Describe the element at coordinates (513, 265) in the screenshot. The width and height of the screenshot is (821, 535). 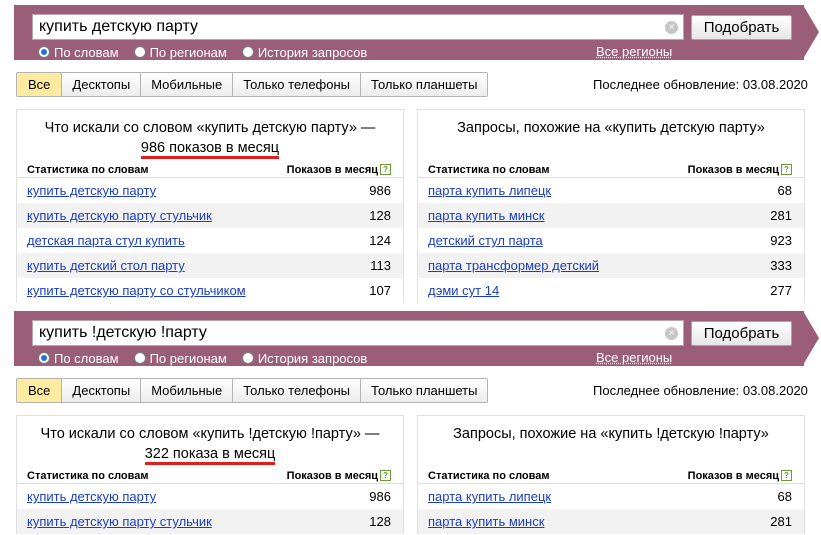
I see `phrase-link: парта трансформер детский` at that location.